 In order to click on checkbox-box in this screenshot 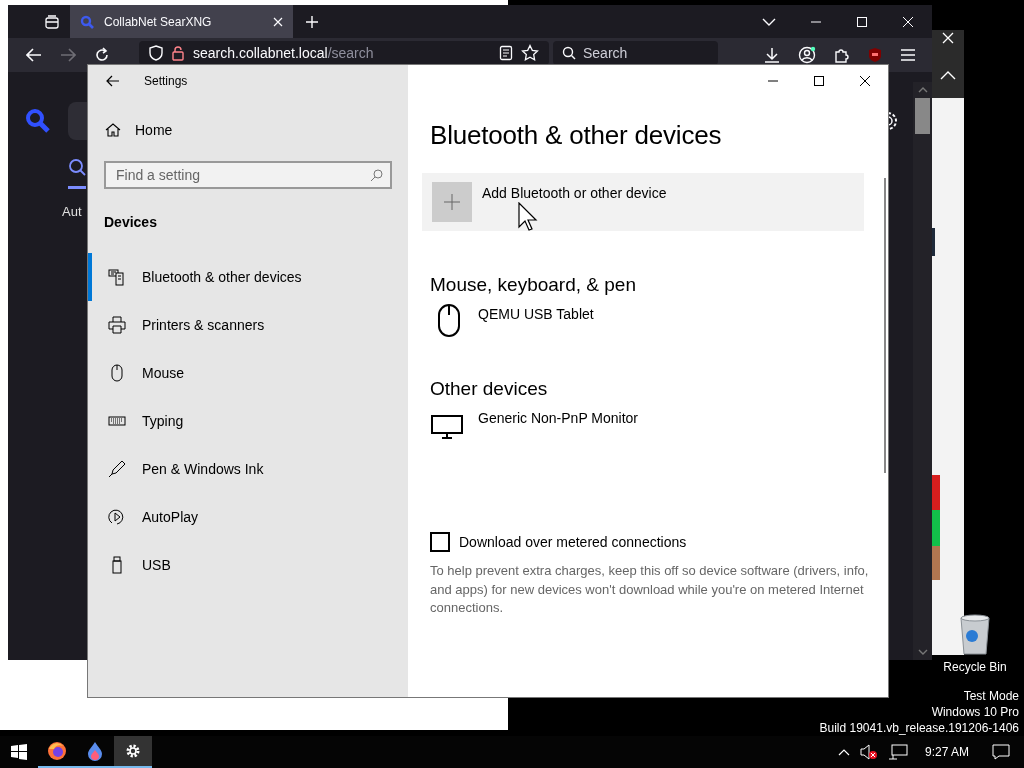, I will do `click(440, 542)`.